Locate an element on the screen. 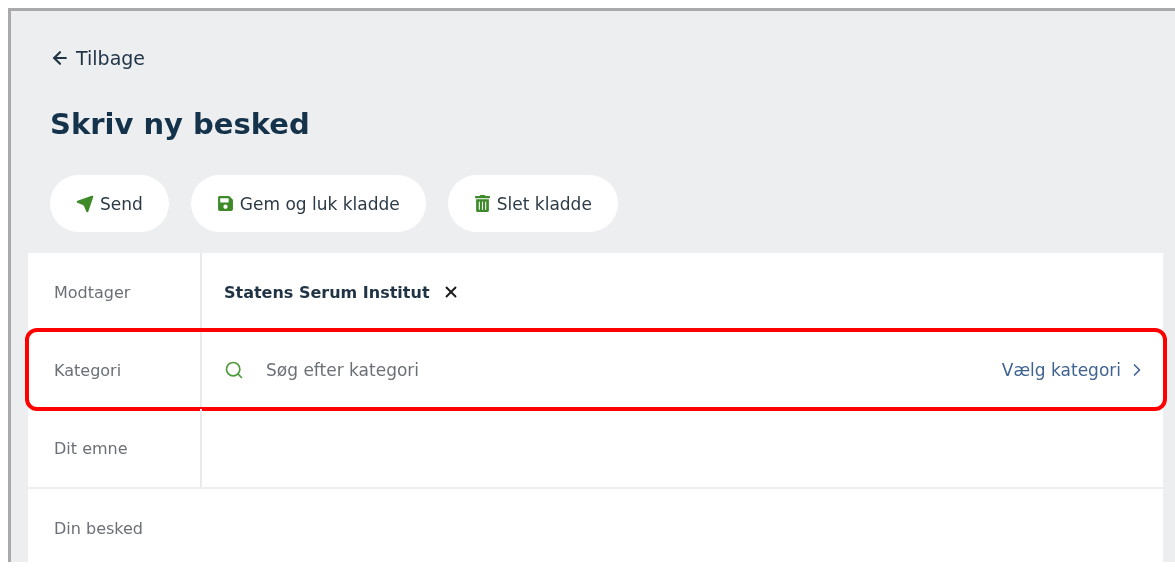 The height and width of the screenshot is (570, 1175). back-link: Tilbage is located at coordinates (98, 58).